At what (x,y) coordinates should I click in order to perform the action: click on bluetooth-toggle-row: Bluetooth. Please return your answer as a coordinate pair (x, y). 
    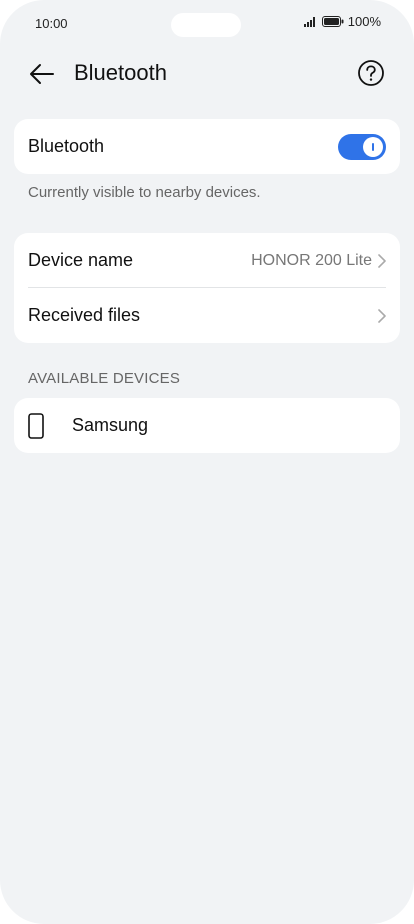
    Looking at the image, I should click on (207, 146).